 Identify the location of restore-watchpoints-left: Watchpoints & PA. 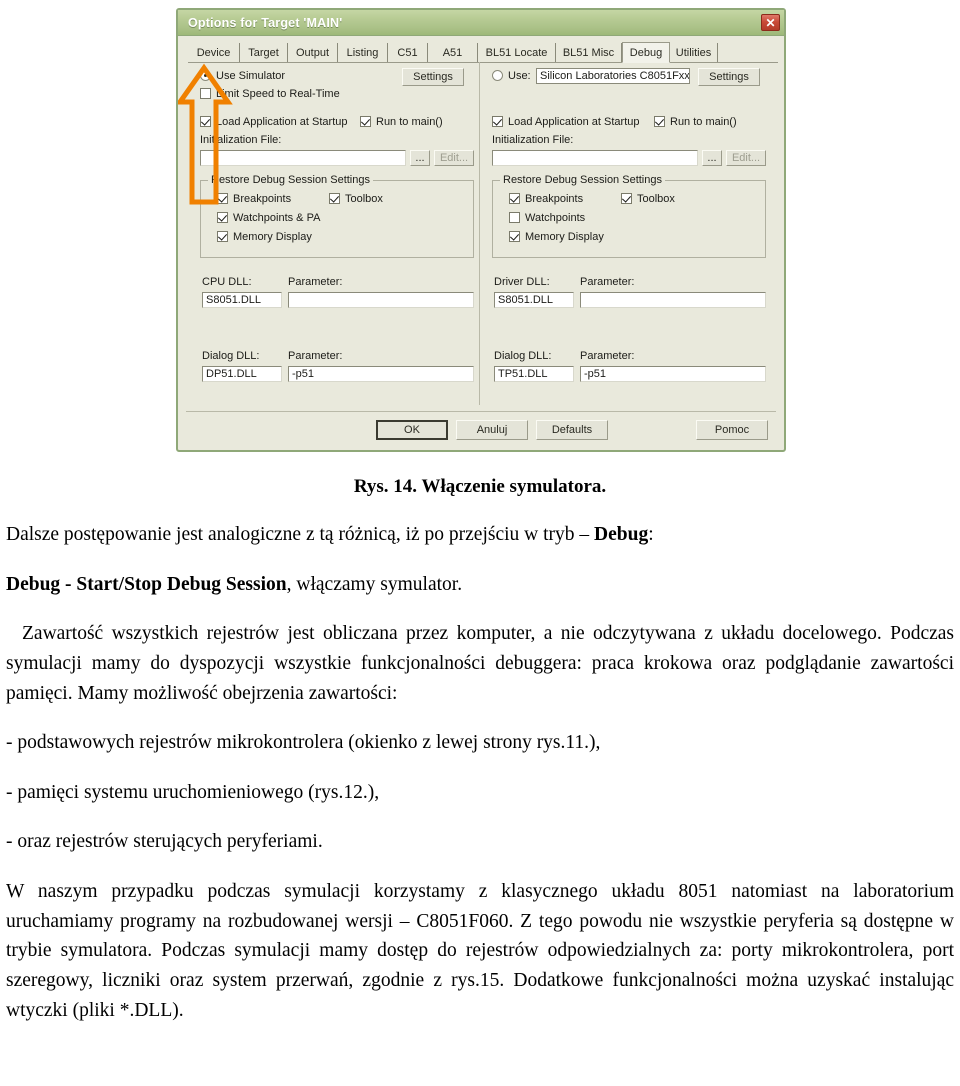
(268, 218).